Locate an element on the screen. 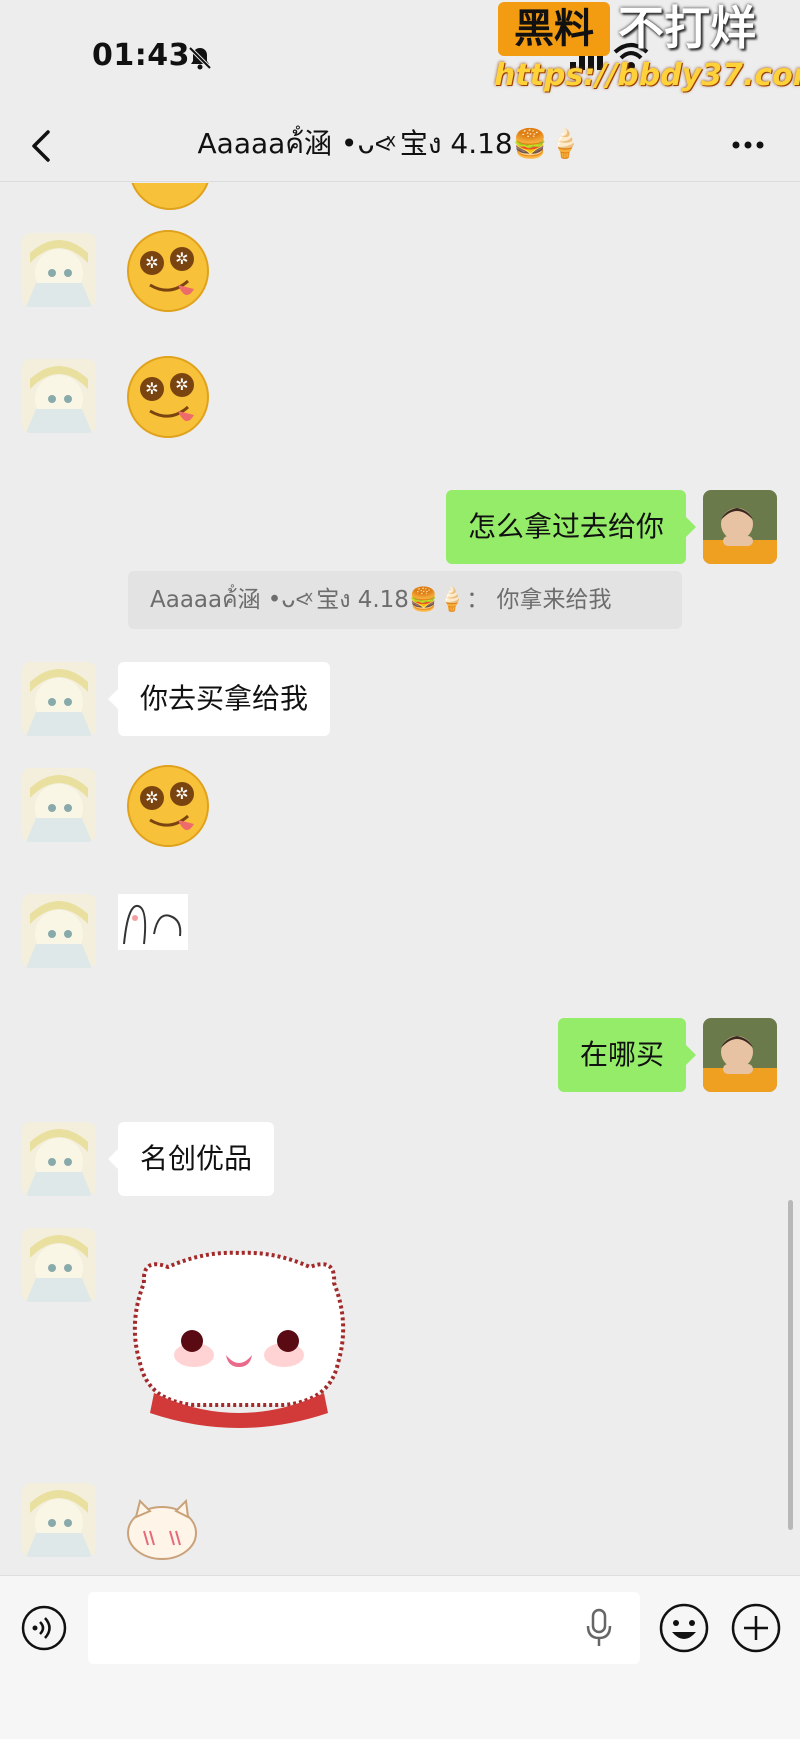 The image size is (800, 1739). chat-title: Aaaaaค้ํ涵 •ᴗ<ͯ 宝ง 4.18🍔🍦 is located at coordinates (390, 143).